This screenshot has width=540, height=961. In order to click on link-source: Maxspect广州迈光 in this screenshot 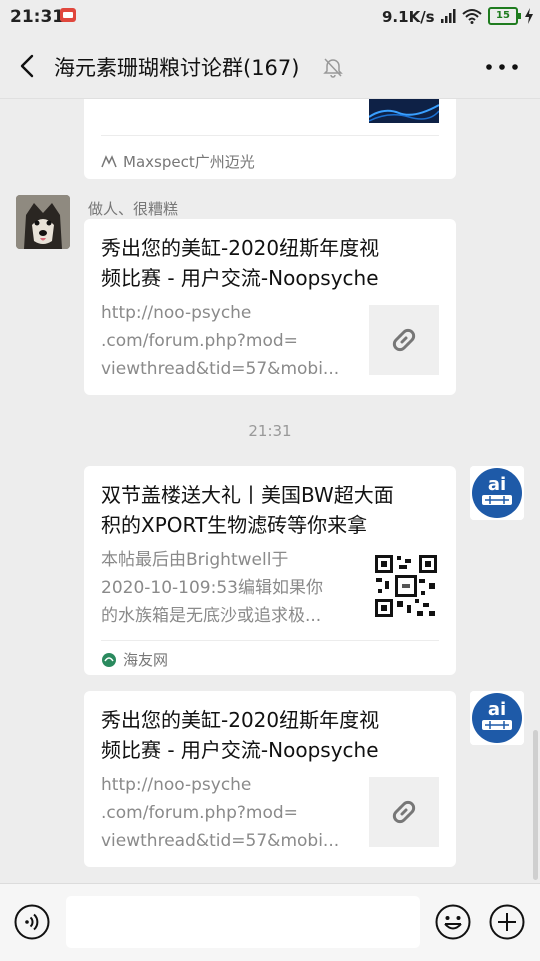, I will do `click(178, 161)`.